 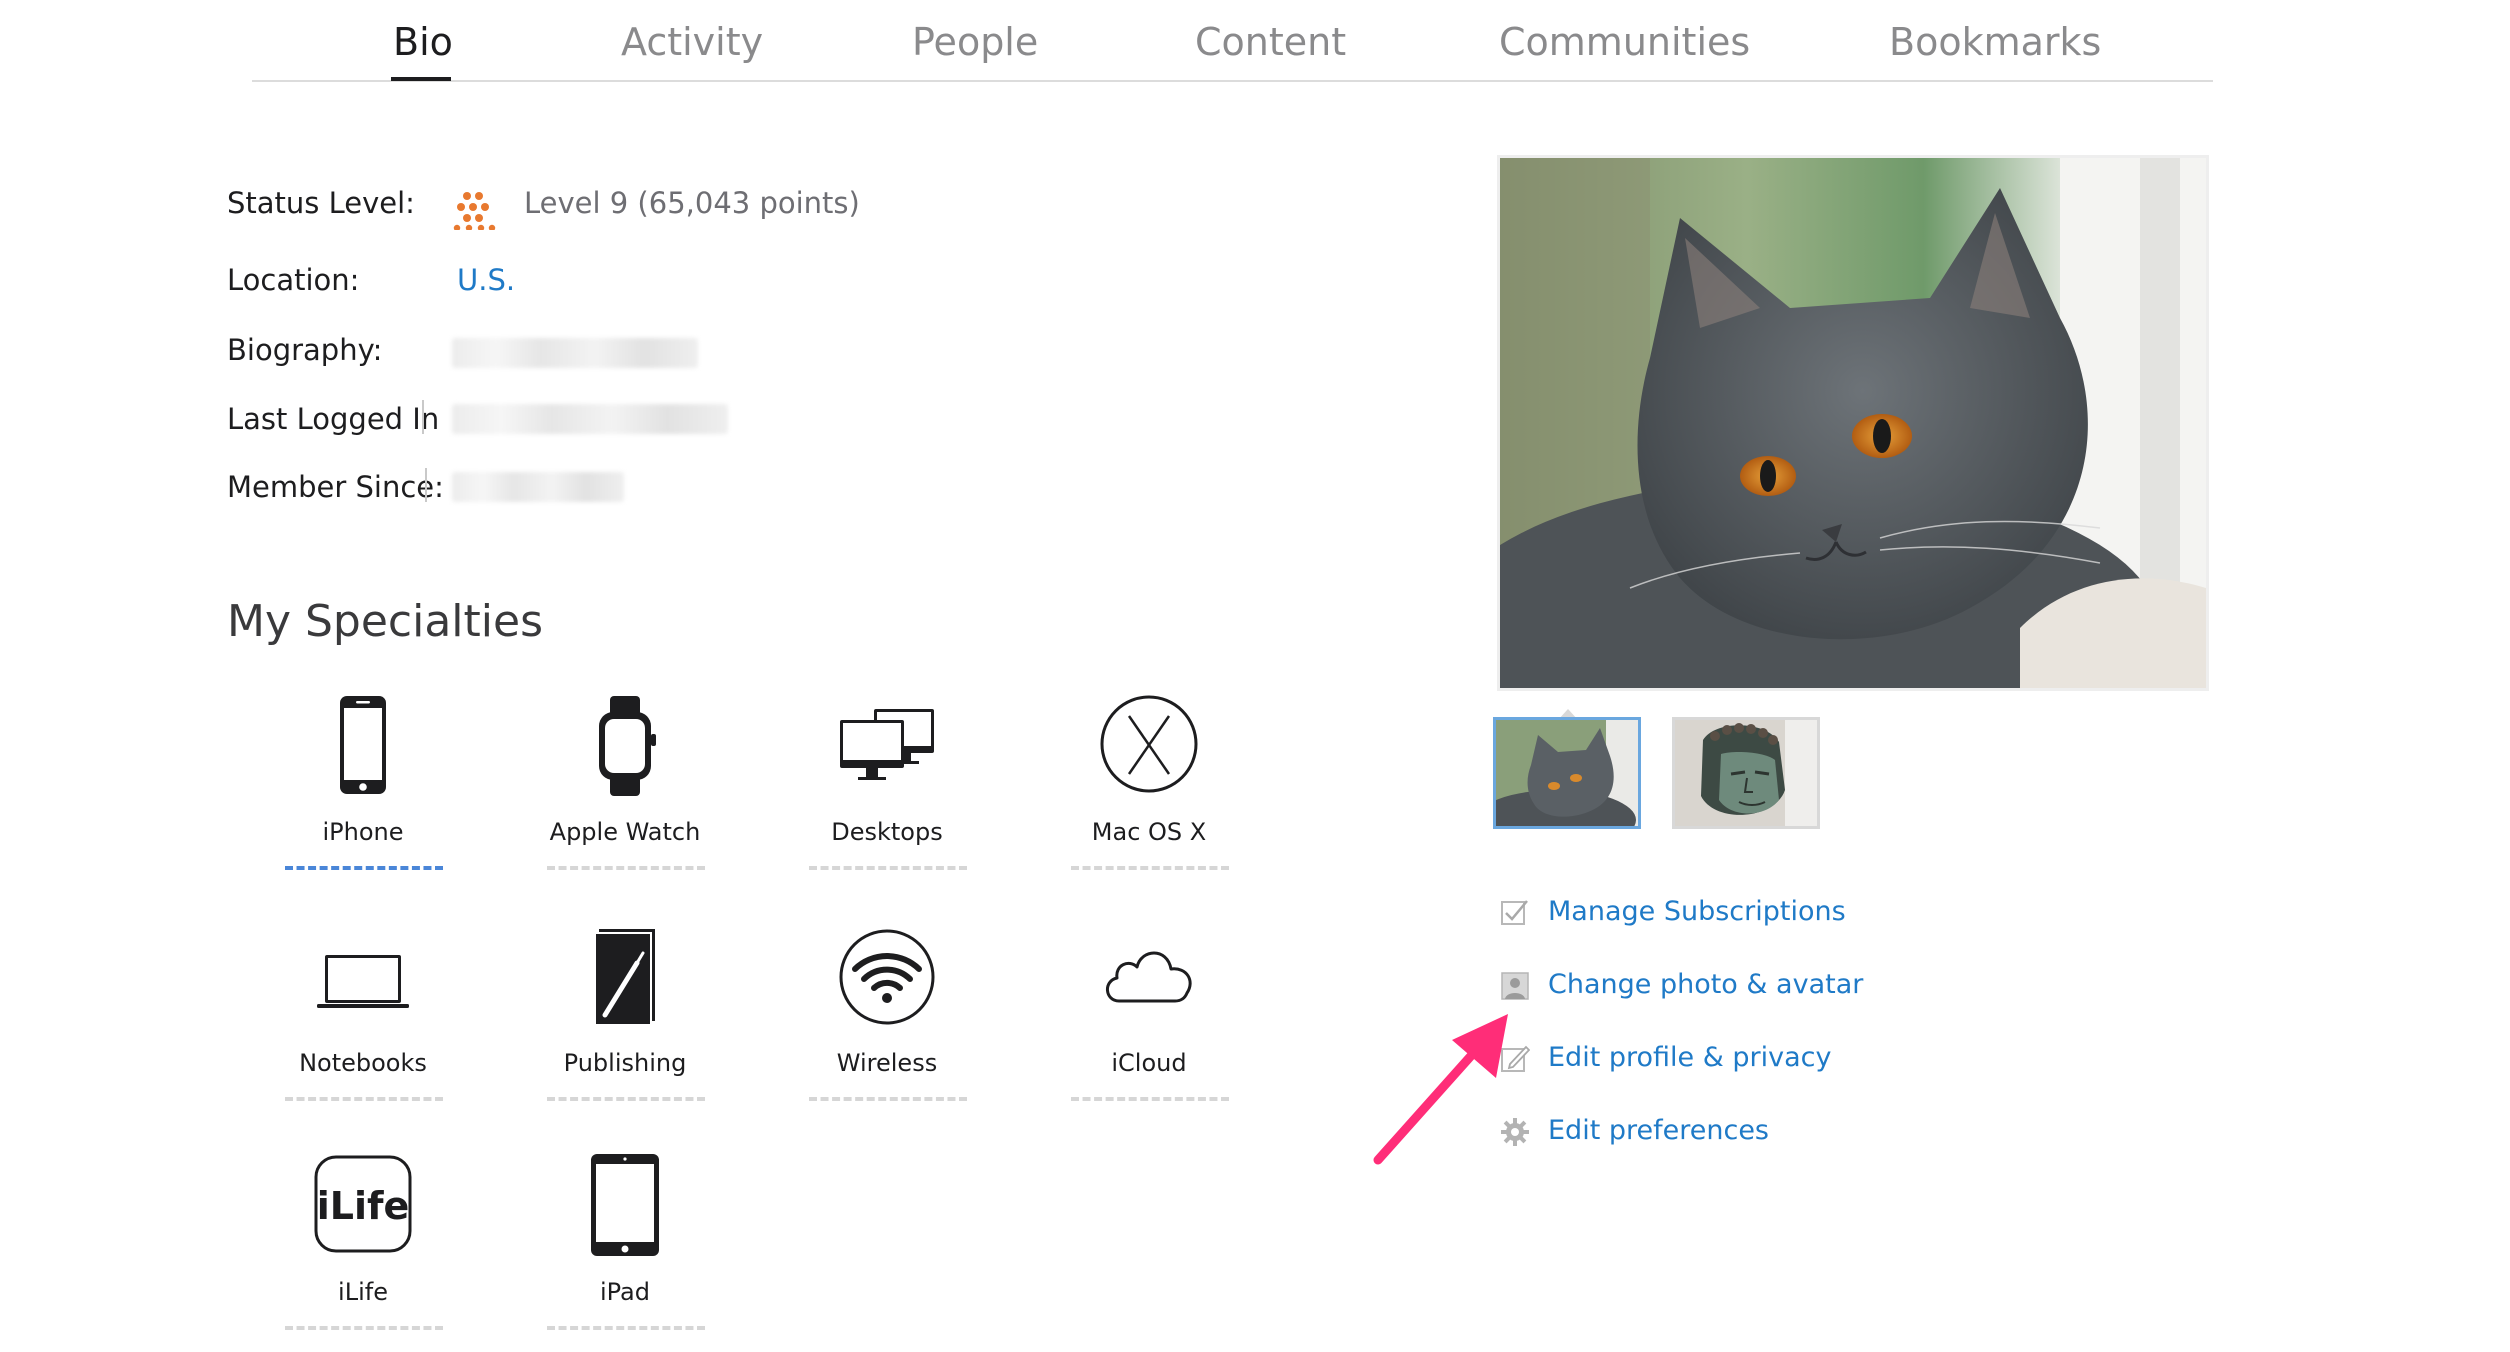 What do you see at coordinates (385, 621) in the screenshot?
I see `specialties-heading: My Specialties` at bounding box center [385, 621].